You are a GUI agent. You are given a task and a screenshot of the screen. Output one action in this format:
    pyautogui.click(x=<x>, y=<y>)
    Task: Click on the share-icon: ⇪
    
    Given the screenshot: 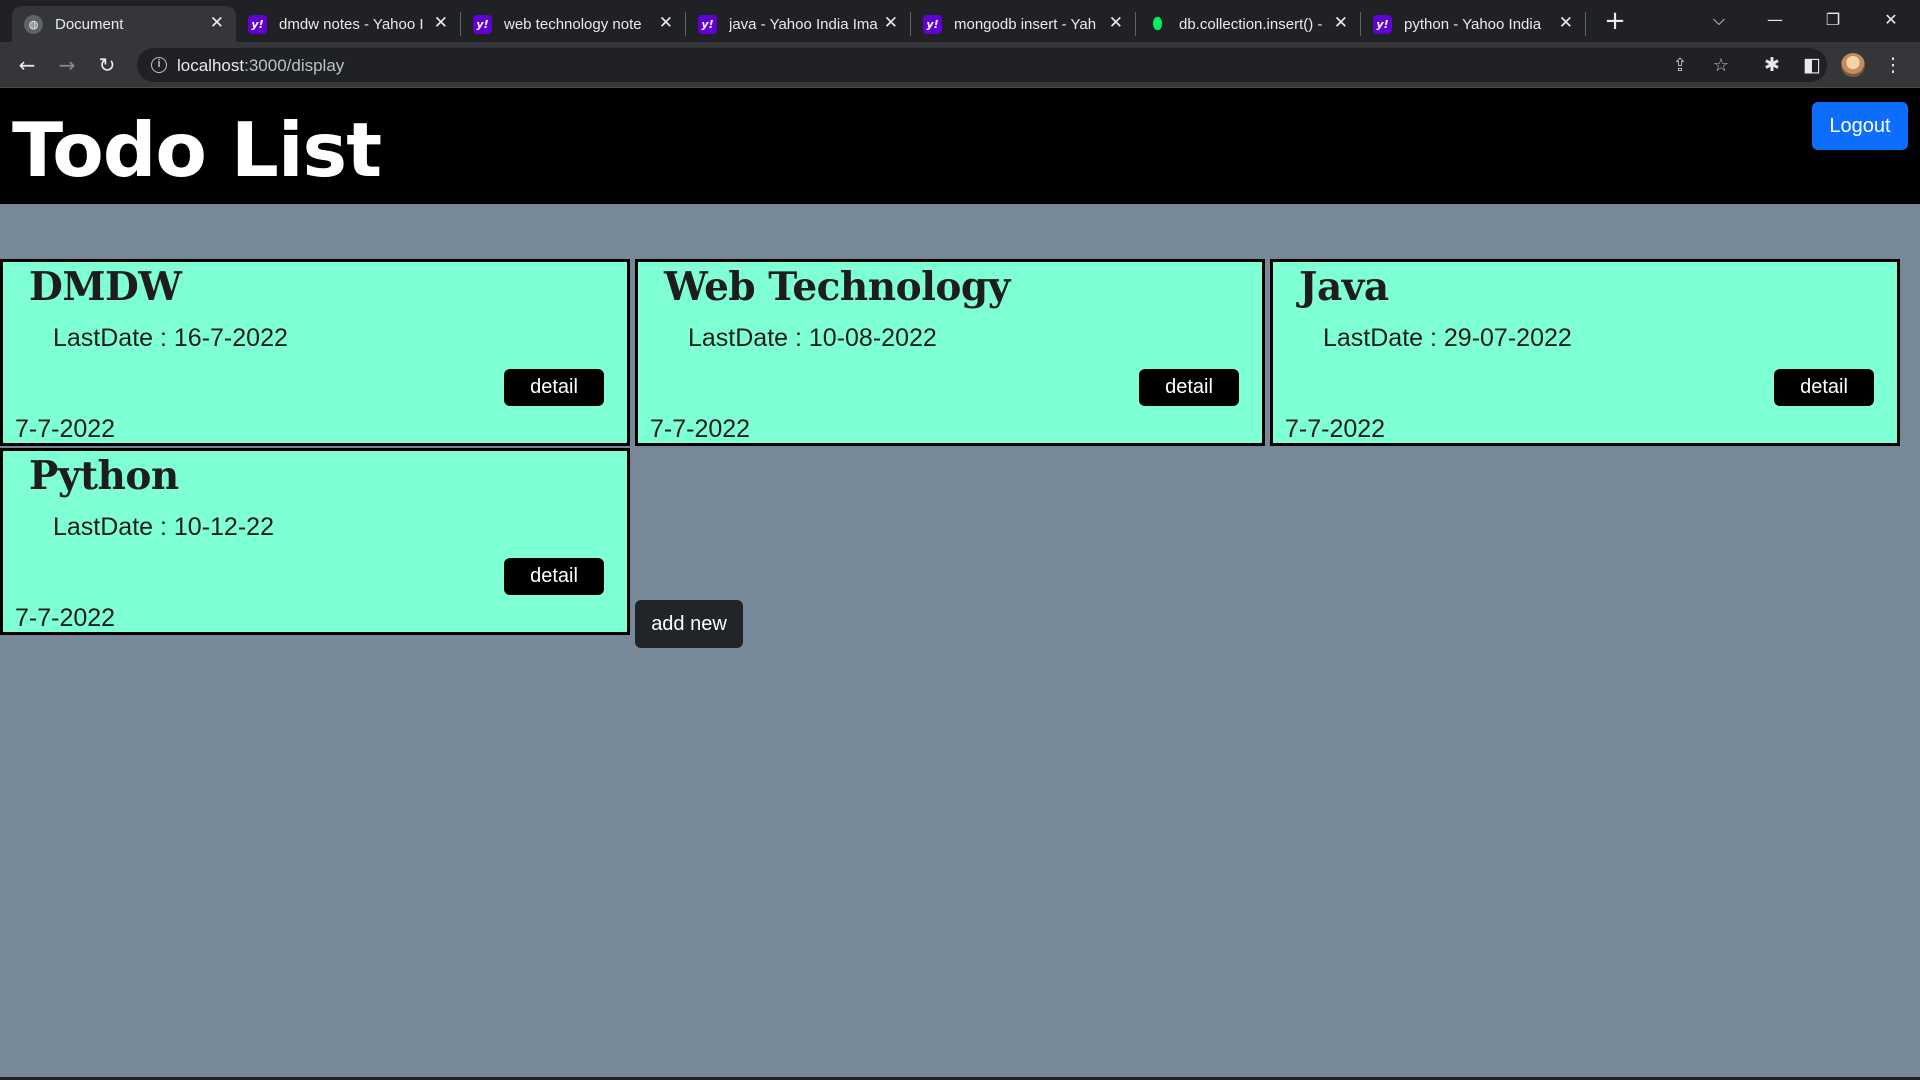 What is the action you would take?
    pyautogui.click(x=1680, y=66)
    